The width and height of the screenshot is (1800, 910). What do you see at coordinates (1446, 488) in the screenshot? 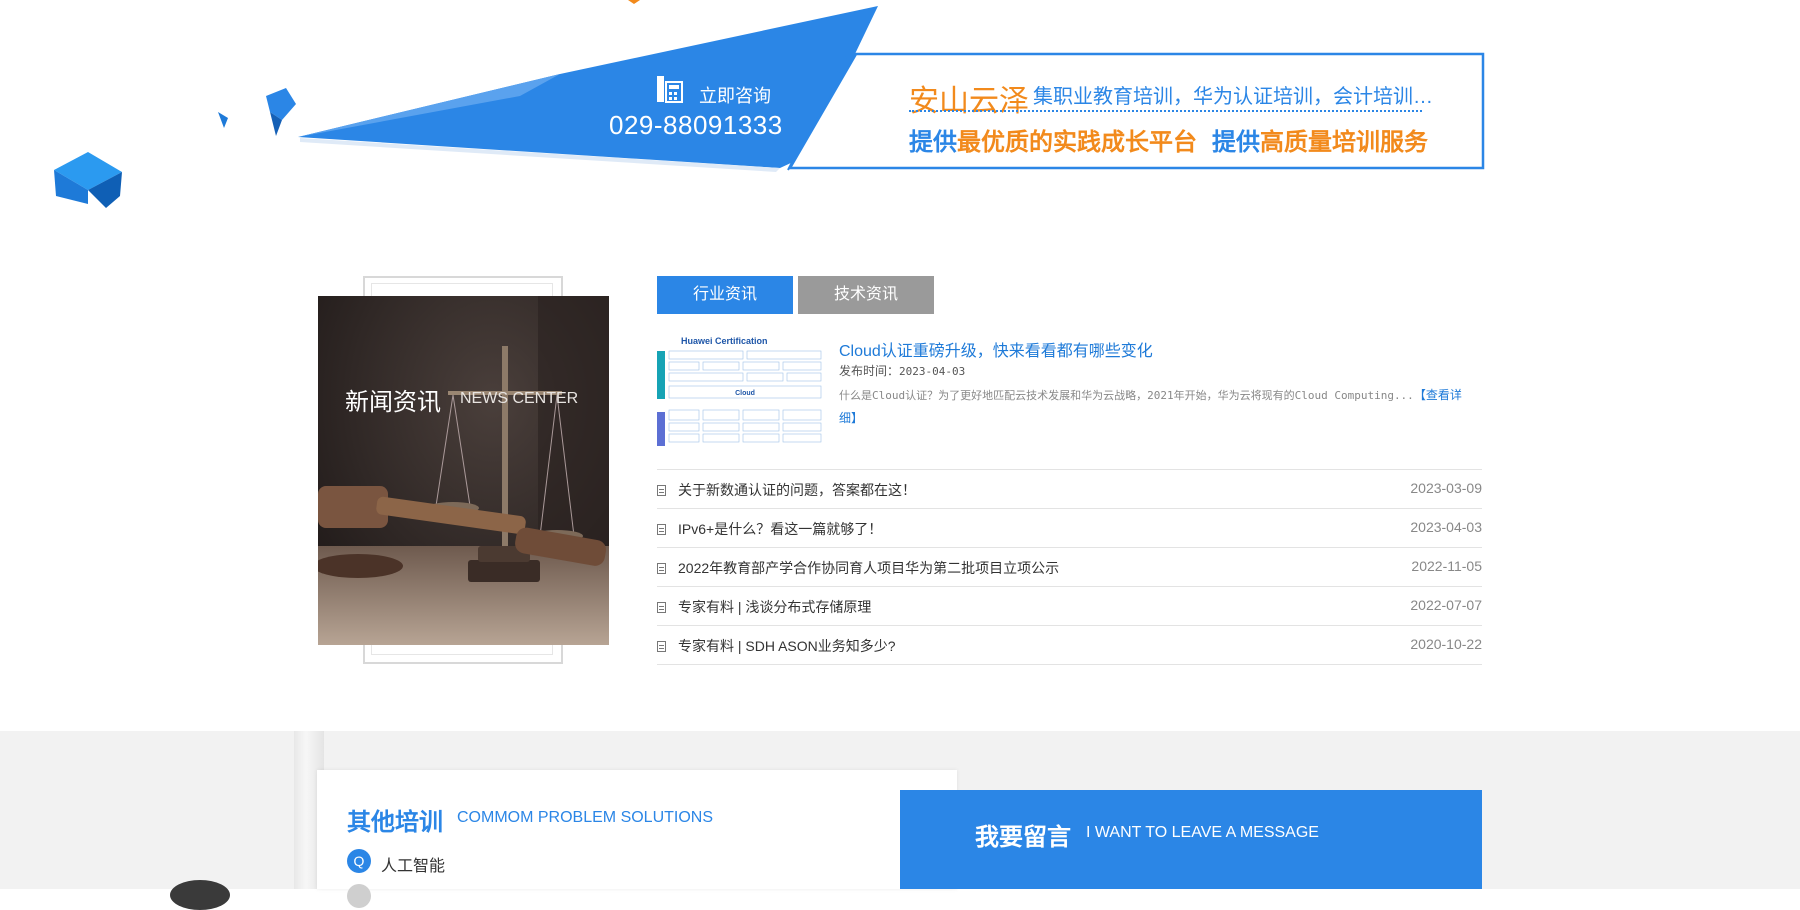
I see `list-item-date: 2023-03-09` at bounding box center [1446, 488].